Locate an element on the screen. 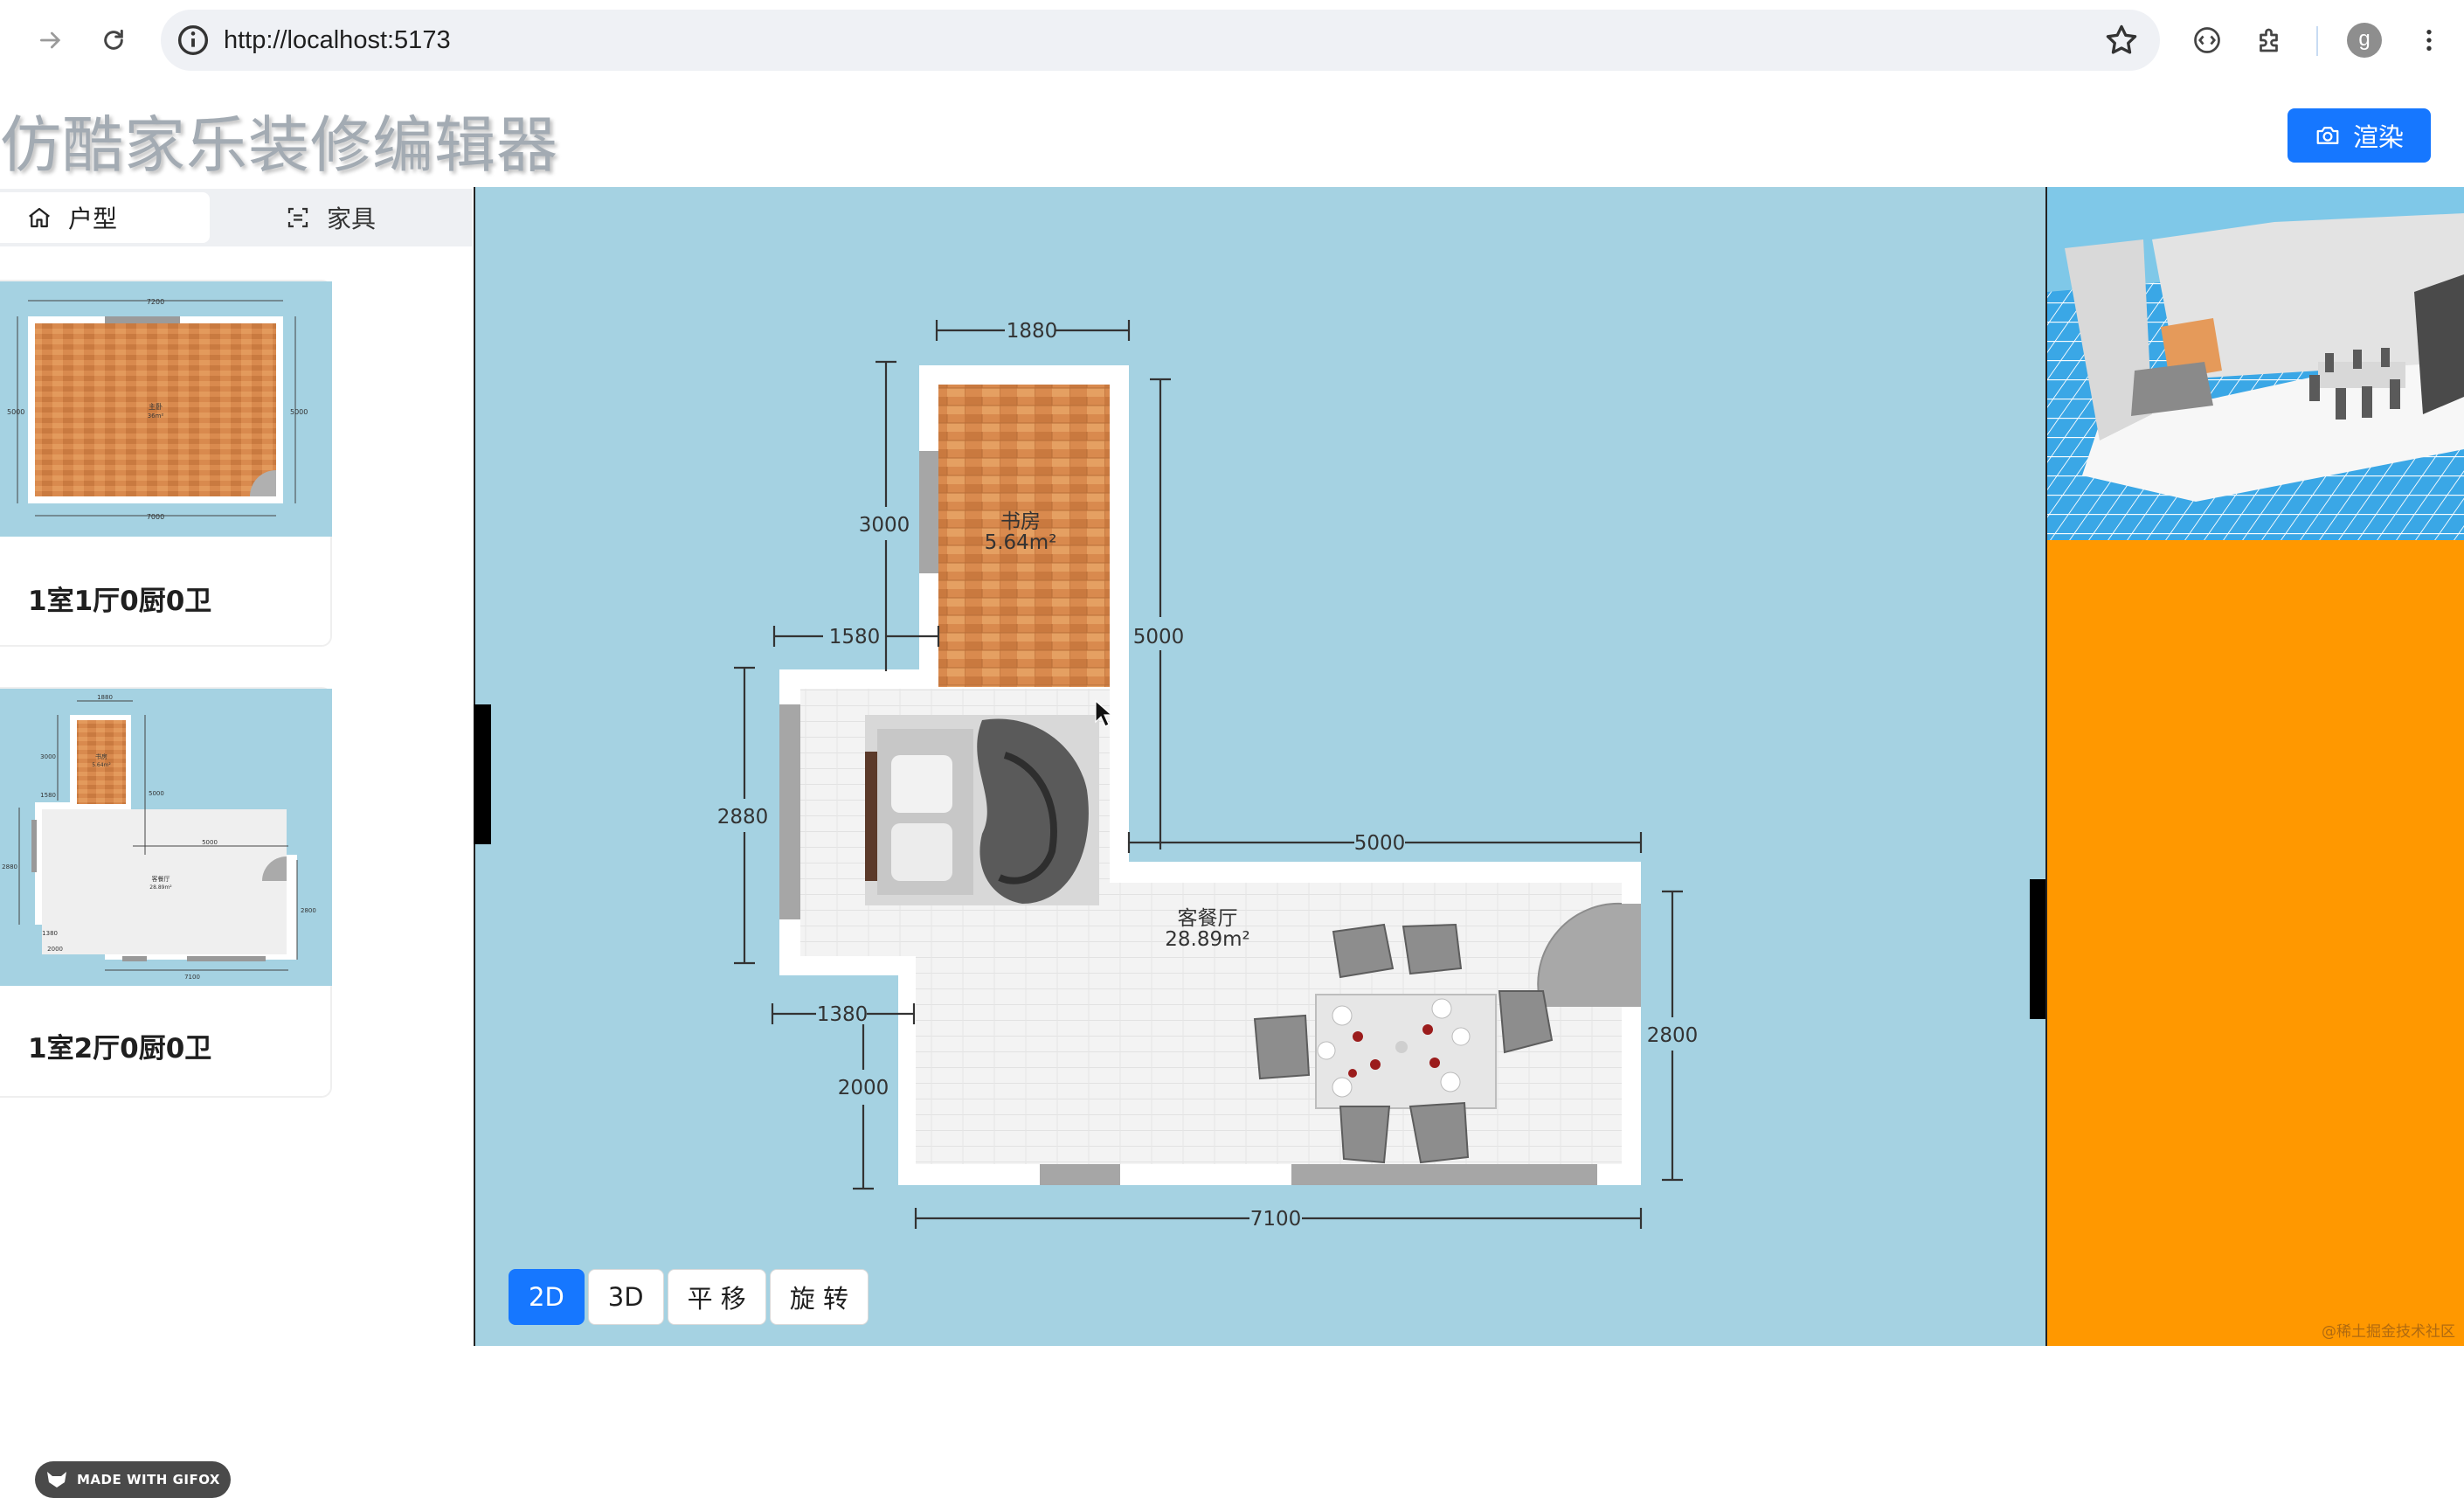 The image size is (2464, 1498). thumb-dim: 2880 is located at coordinates (9, 866).